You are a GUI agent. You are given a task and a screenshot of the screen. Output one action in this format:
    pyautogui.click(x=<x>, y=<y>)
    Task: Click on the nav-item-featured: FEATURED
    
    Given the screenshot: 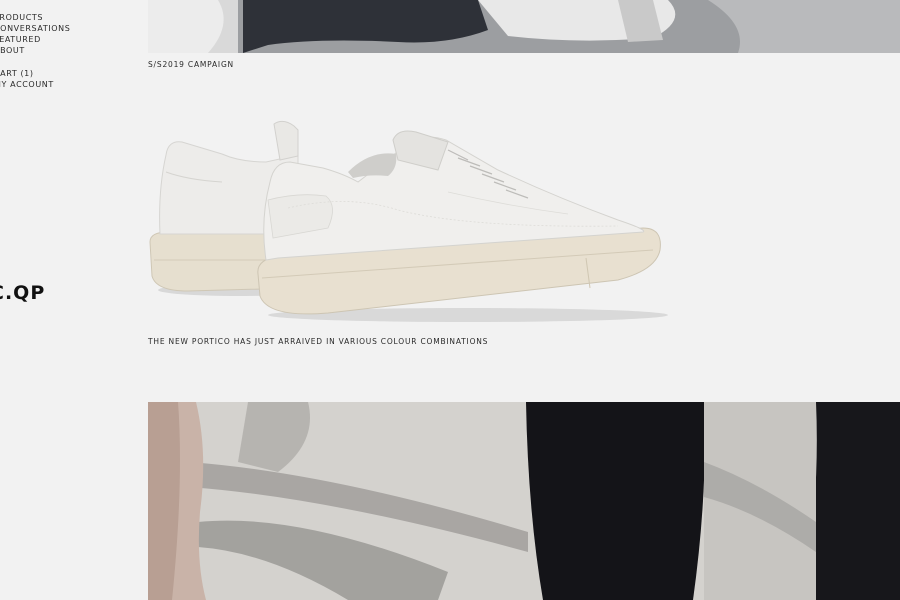 What is the action you would take?
    pyautogui.click(x=67, y=39)
    